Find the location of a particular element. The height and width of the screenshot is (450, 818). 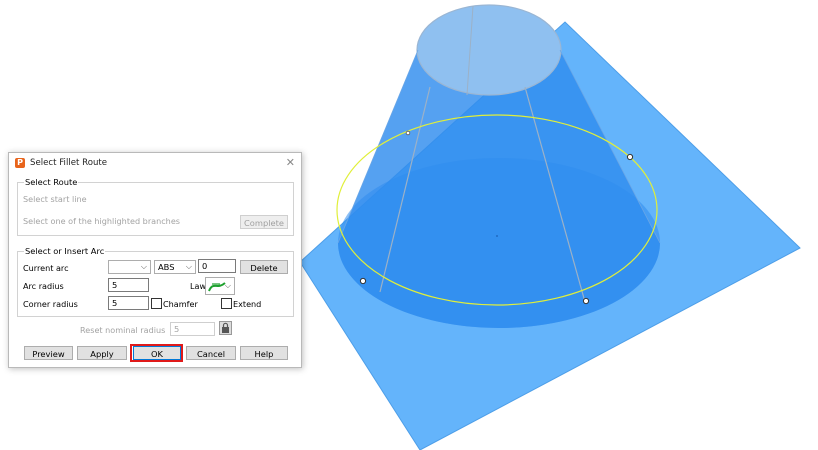

law-dropdown: ⌵ is located at coordinates (220, 286).